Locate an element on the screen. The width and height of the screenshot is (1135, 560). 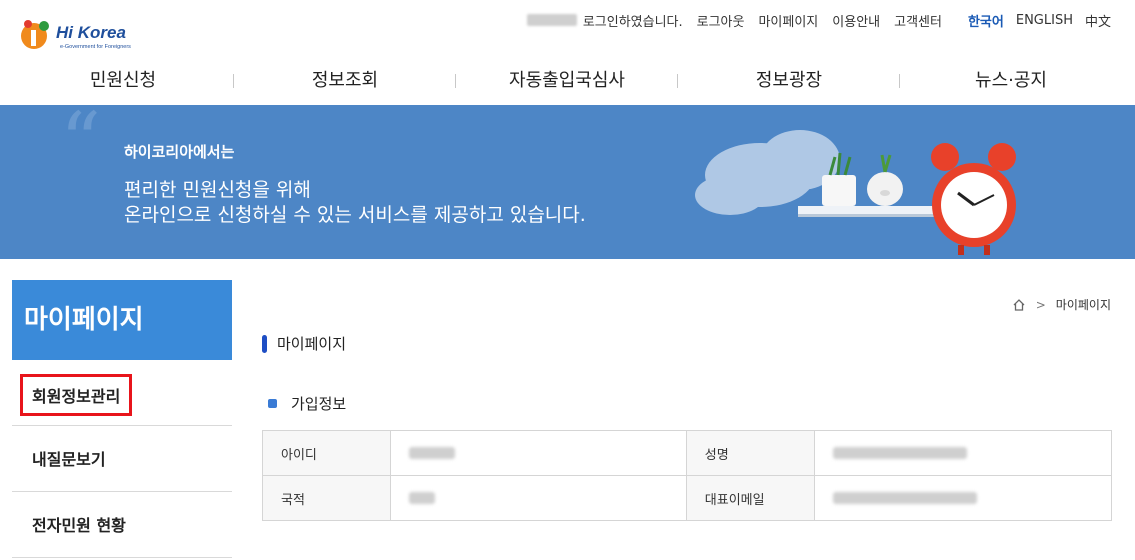
table-row: 아이디 성명 is located at coordinates (687, 453).